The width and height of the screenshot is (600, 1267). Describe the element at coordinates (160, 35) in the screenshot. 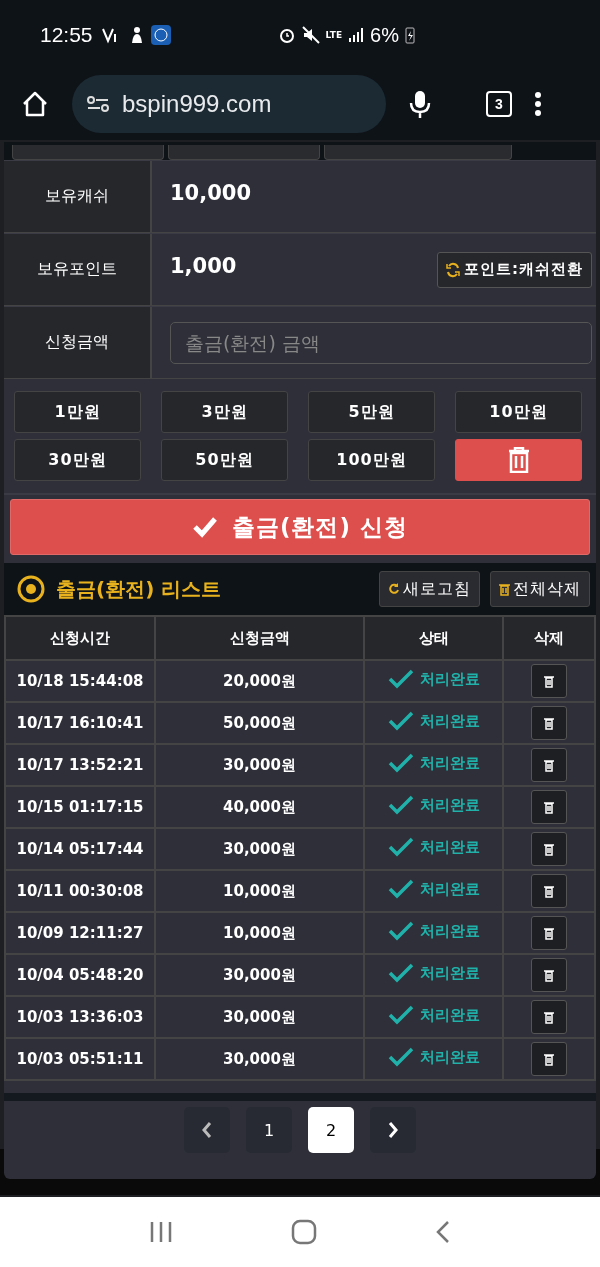

I see `app-icon` at that location.